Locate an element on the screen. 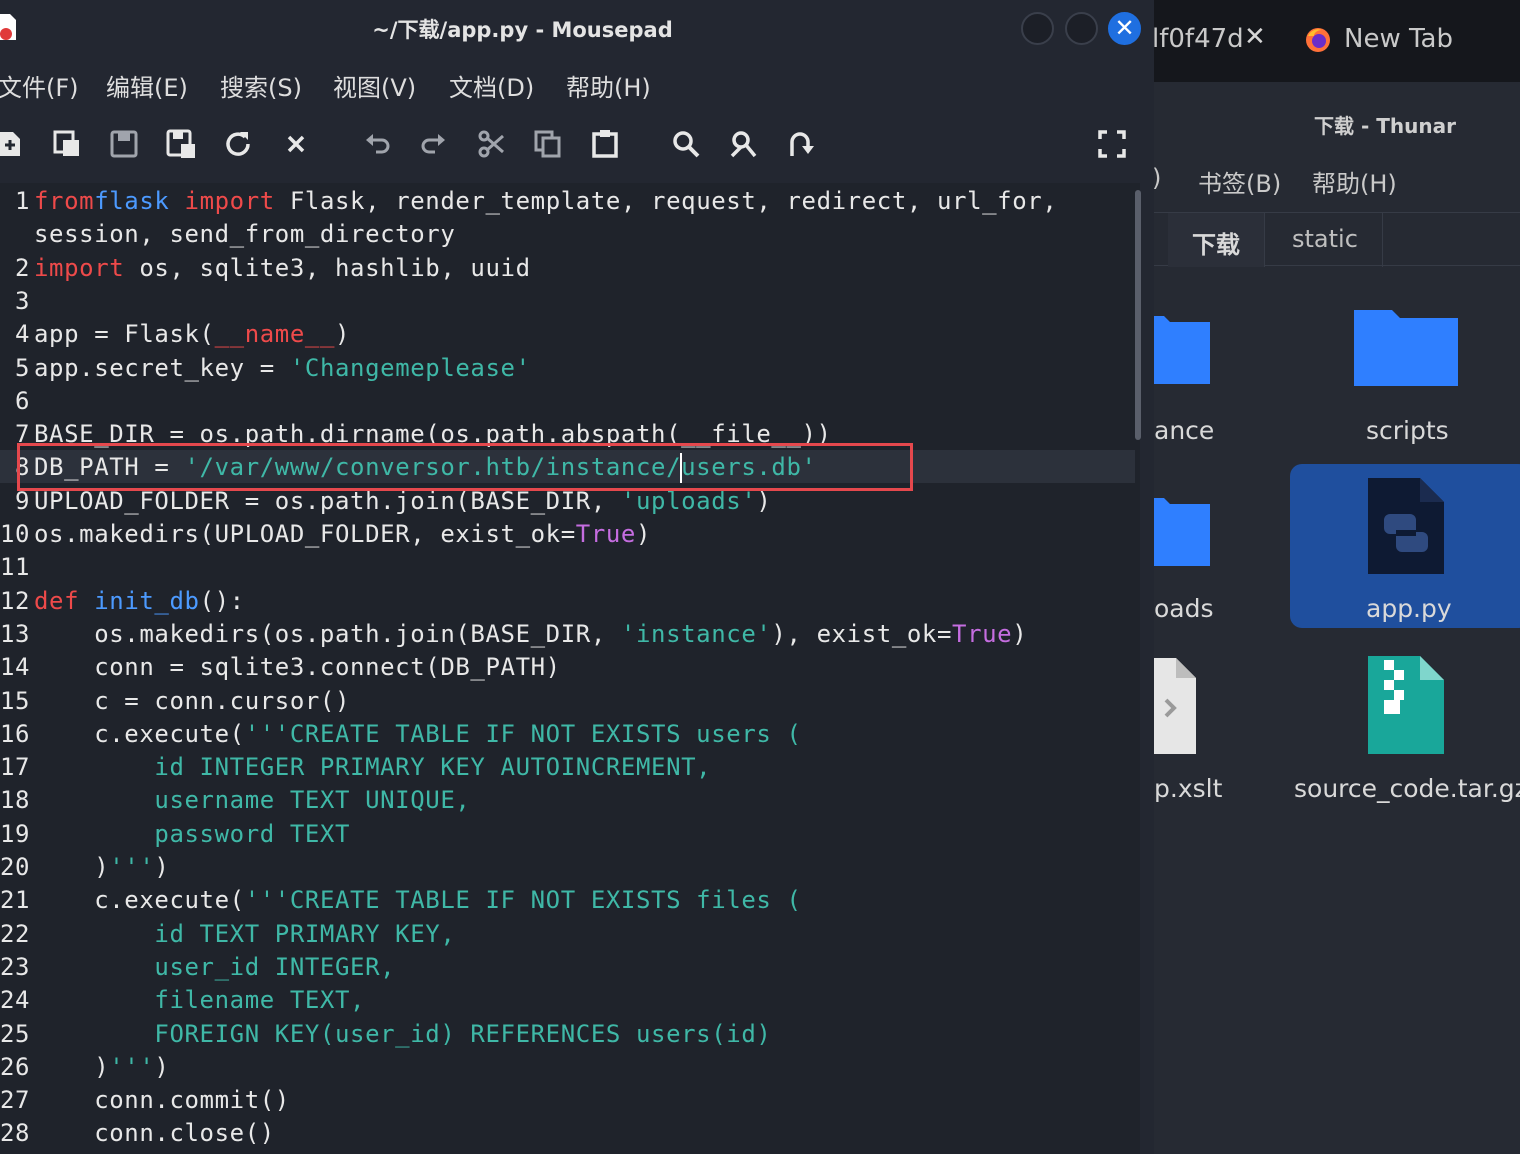 This screenshot has width=1520, height=1154. new-file-icon is located at coordinates (13, 144).